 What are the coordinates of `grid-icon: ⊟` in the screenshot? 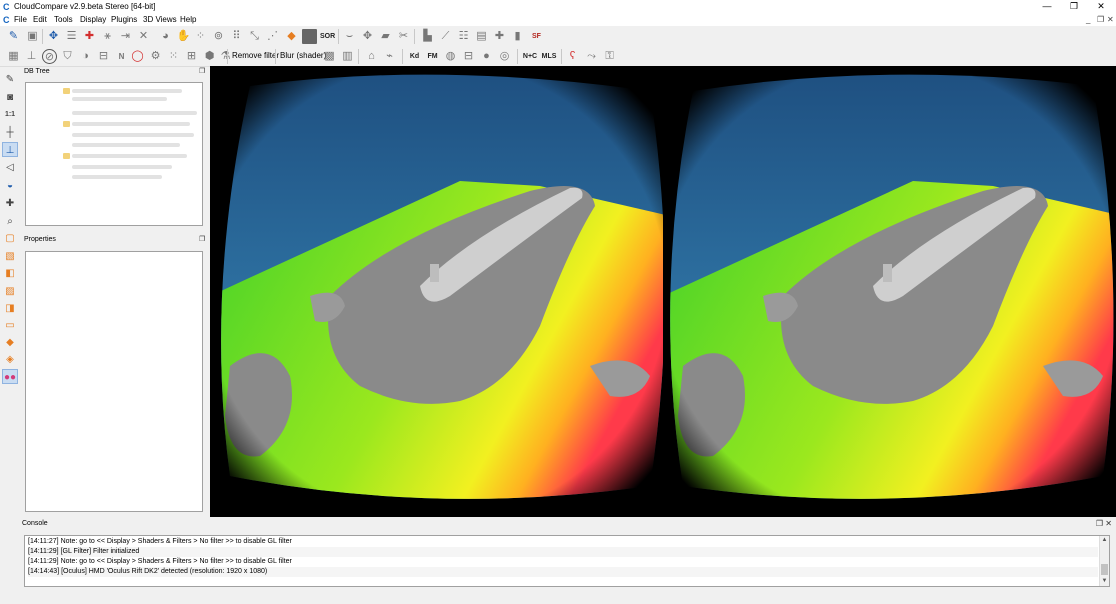 It's located at (468, 56).